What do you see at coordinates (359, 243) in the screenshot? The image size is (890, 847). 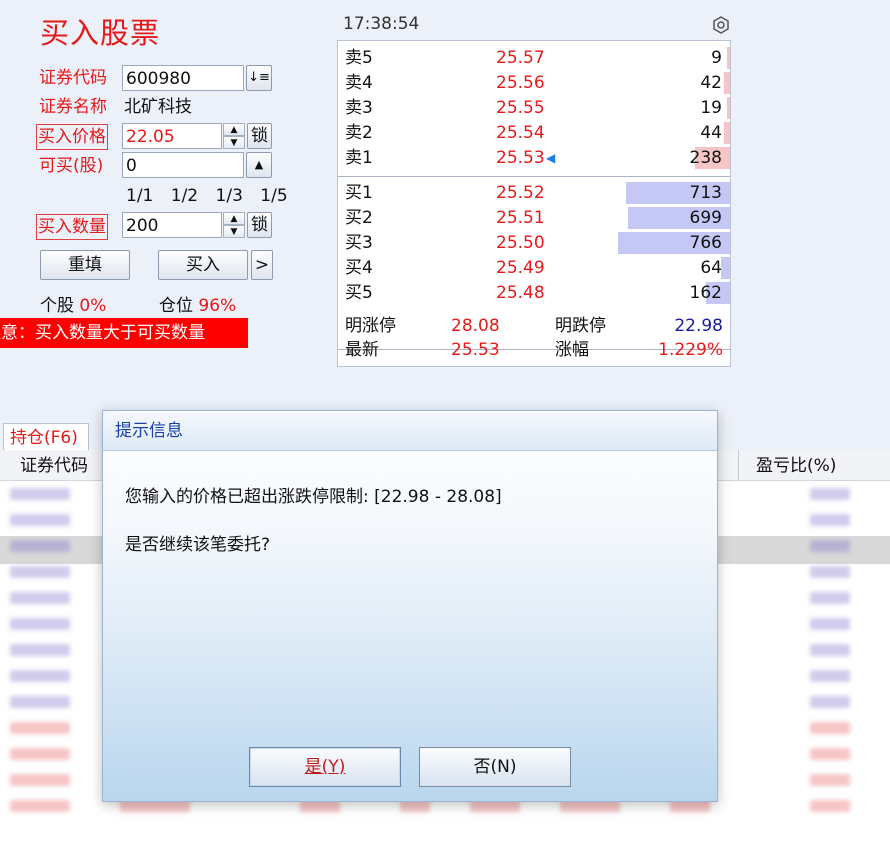 I see `bid-level-name: 买3` at bounding box center [359, 243].